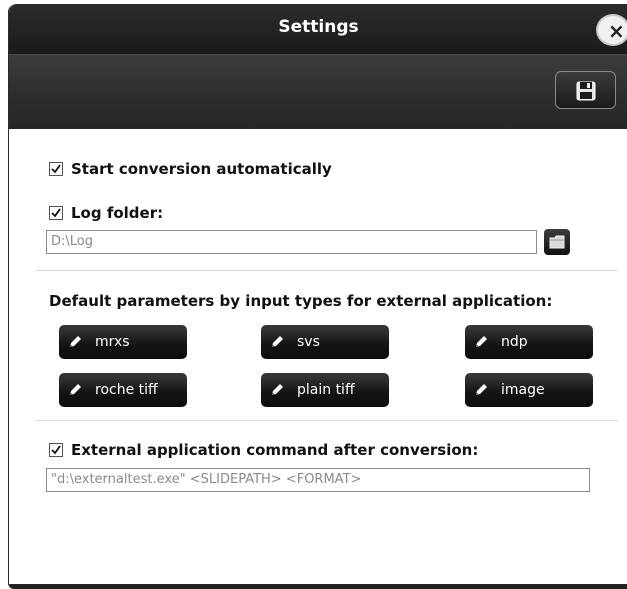 The height and width of the screenshot is (589, 627). I want to click on toolbar, so click(318, 91).